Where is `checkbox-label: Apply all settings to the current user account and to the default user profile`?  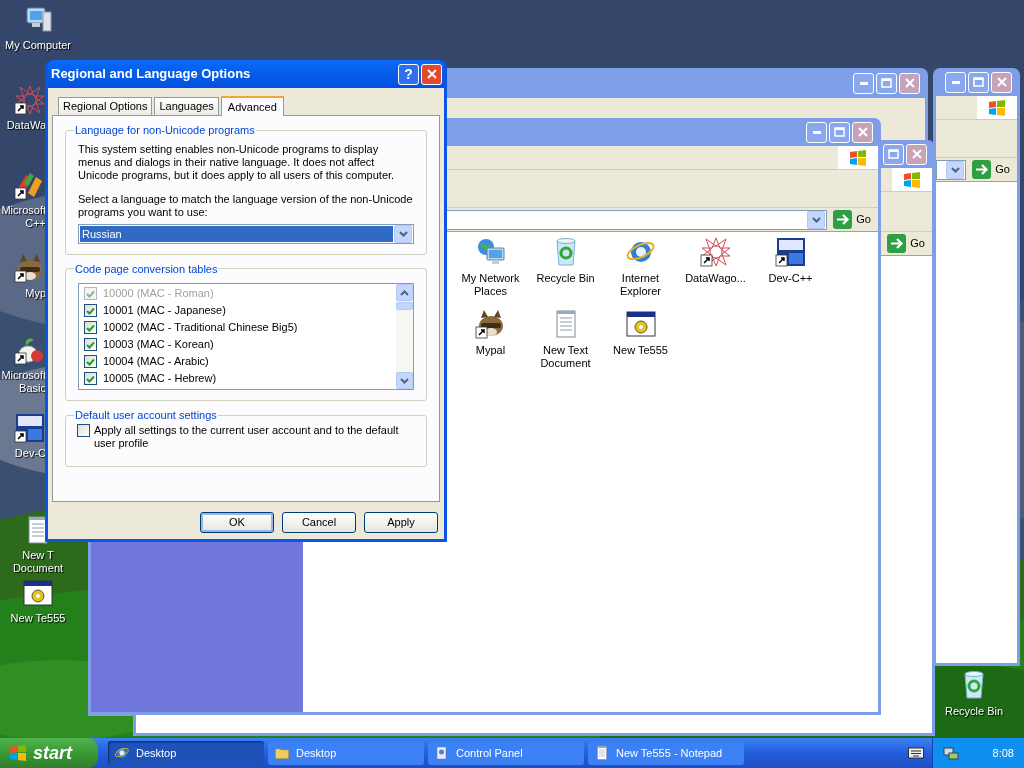
checkbox-label: Apply all settings to the current user account and to the default user profile is located at coordinates (254, 436).